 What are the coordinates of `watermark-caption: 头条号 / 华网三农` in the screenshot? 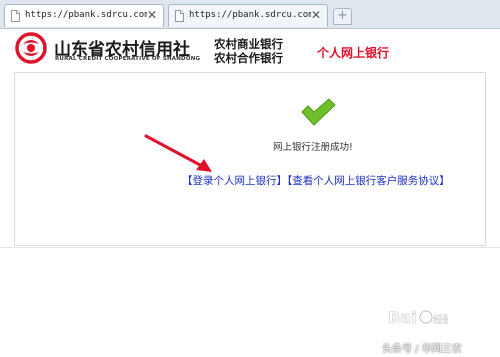 It's located at (422, 349).